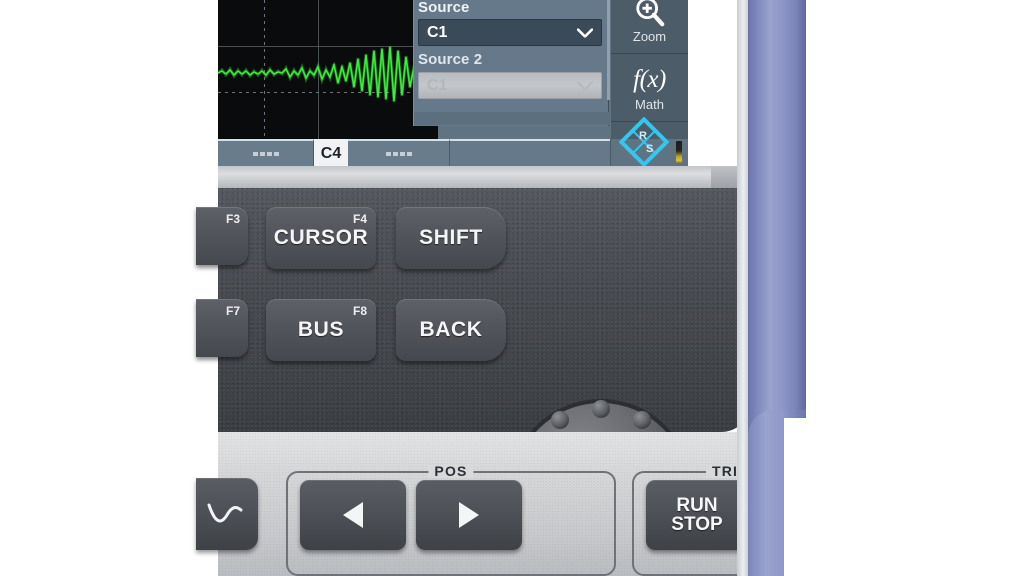 This screenshot has height=576, width=1024. What do you see at coordinates (316, 74) in the screenshot?
I see `waveform-trace` at bounding box center [316, 74].